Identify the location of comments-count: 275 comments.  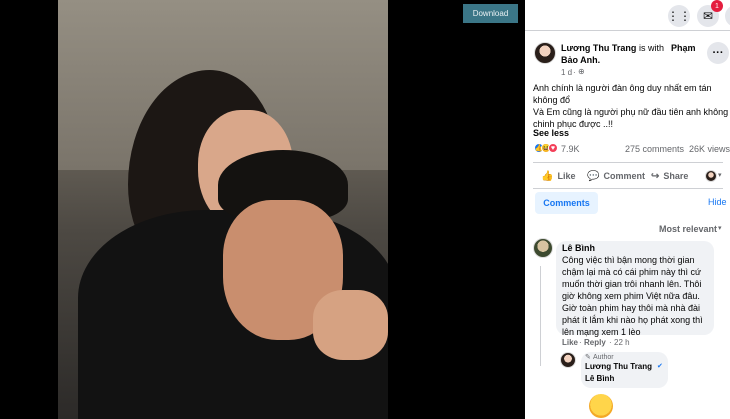
(654, 149).